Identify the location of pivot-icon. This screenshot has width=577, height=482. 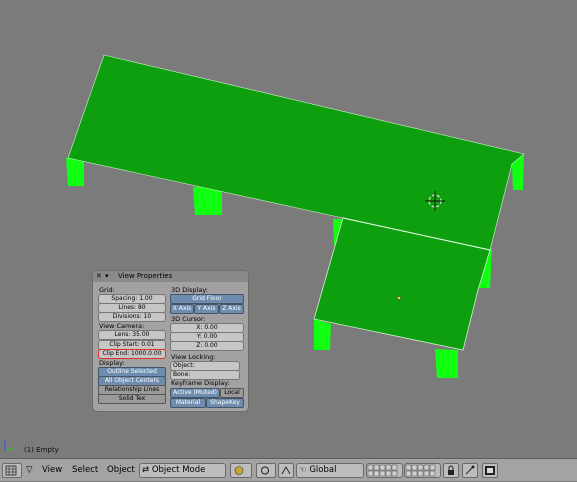
(266, 470).